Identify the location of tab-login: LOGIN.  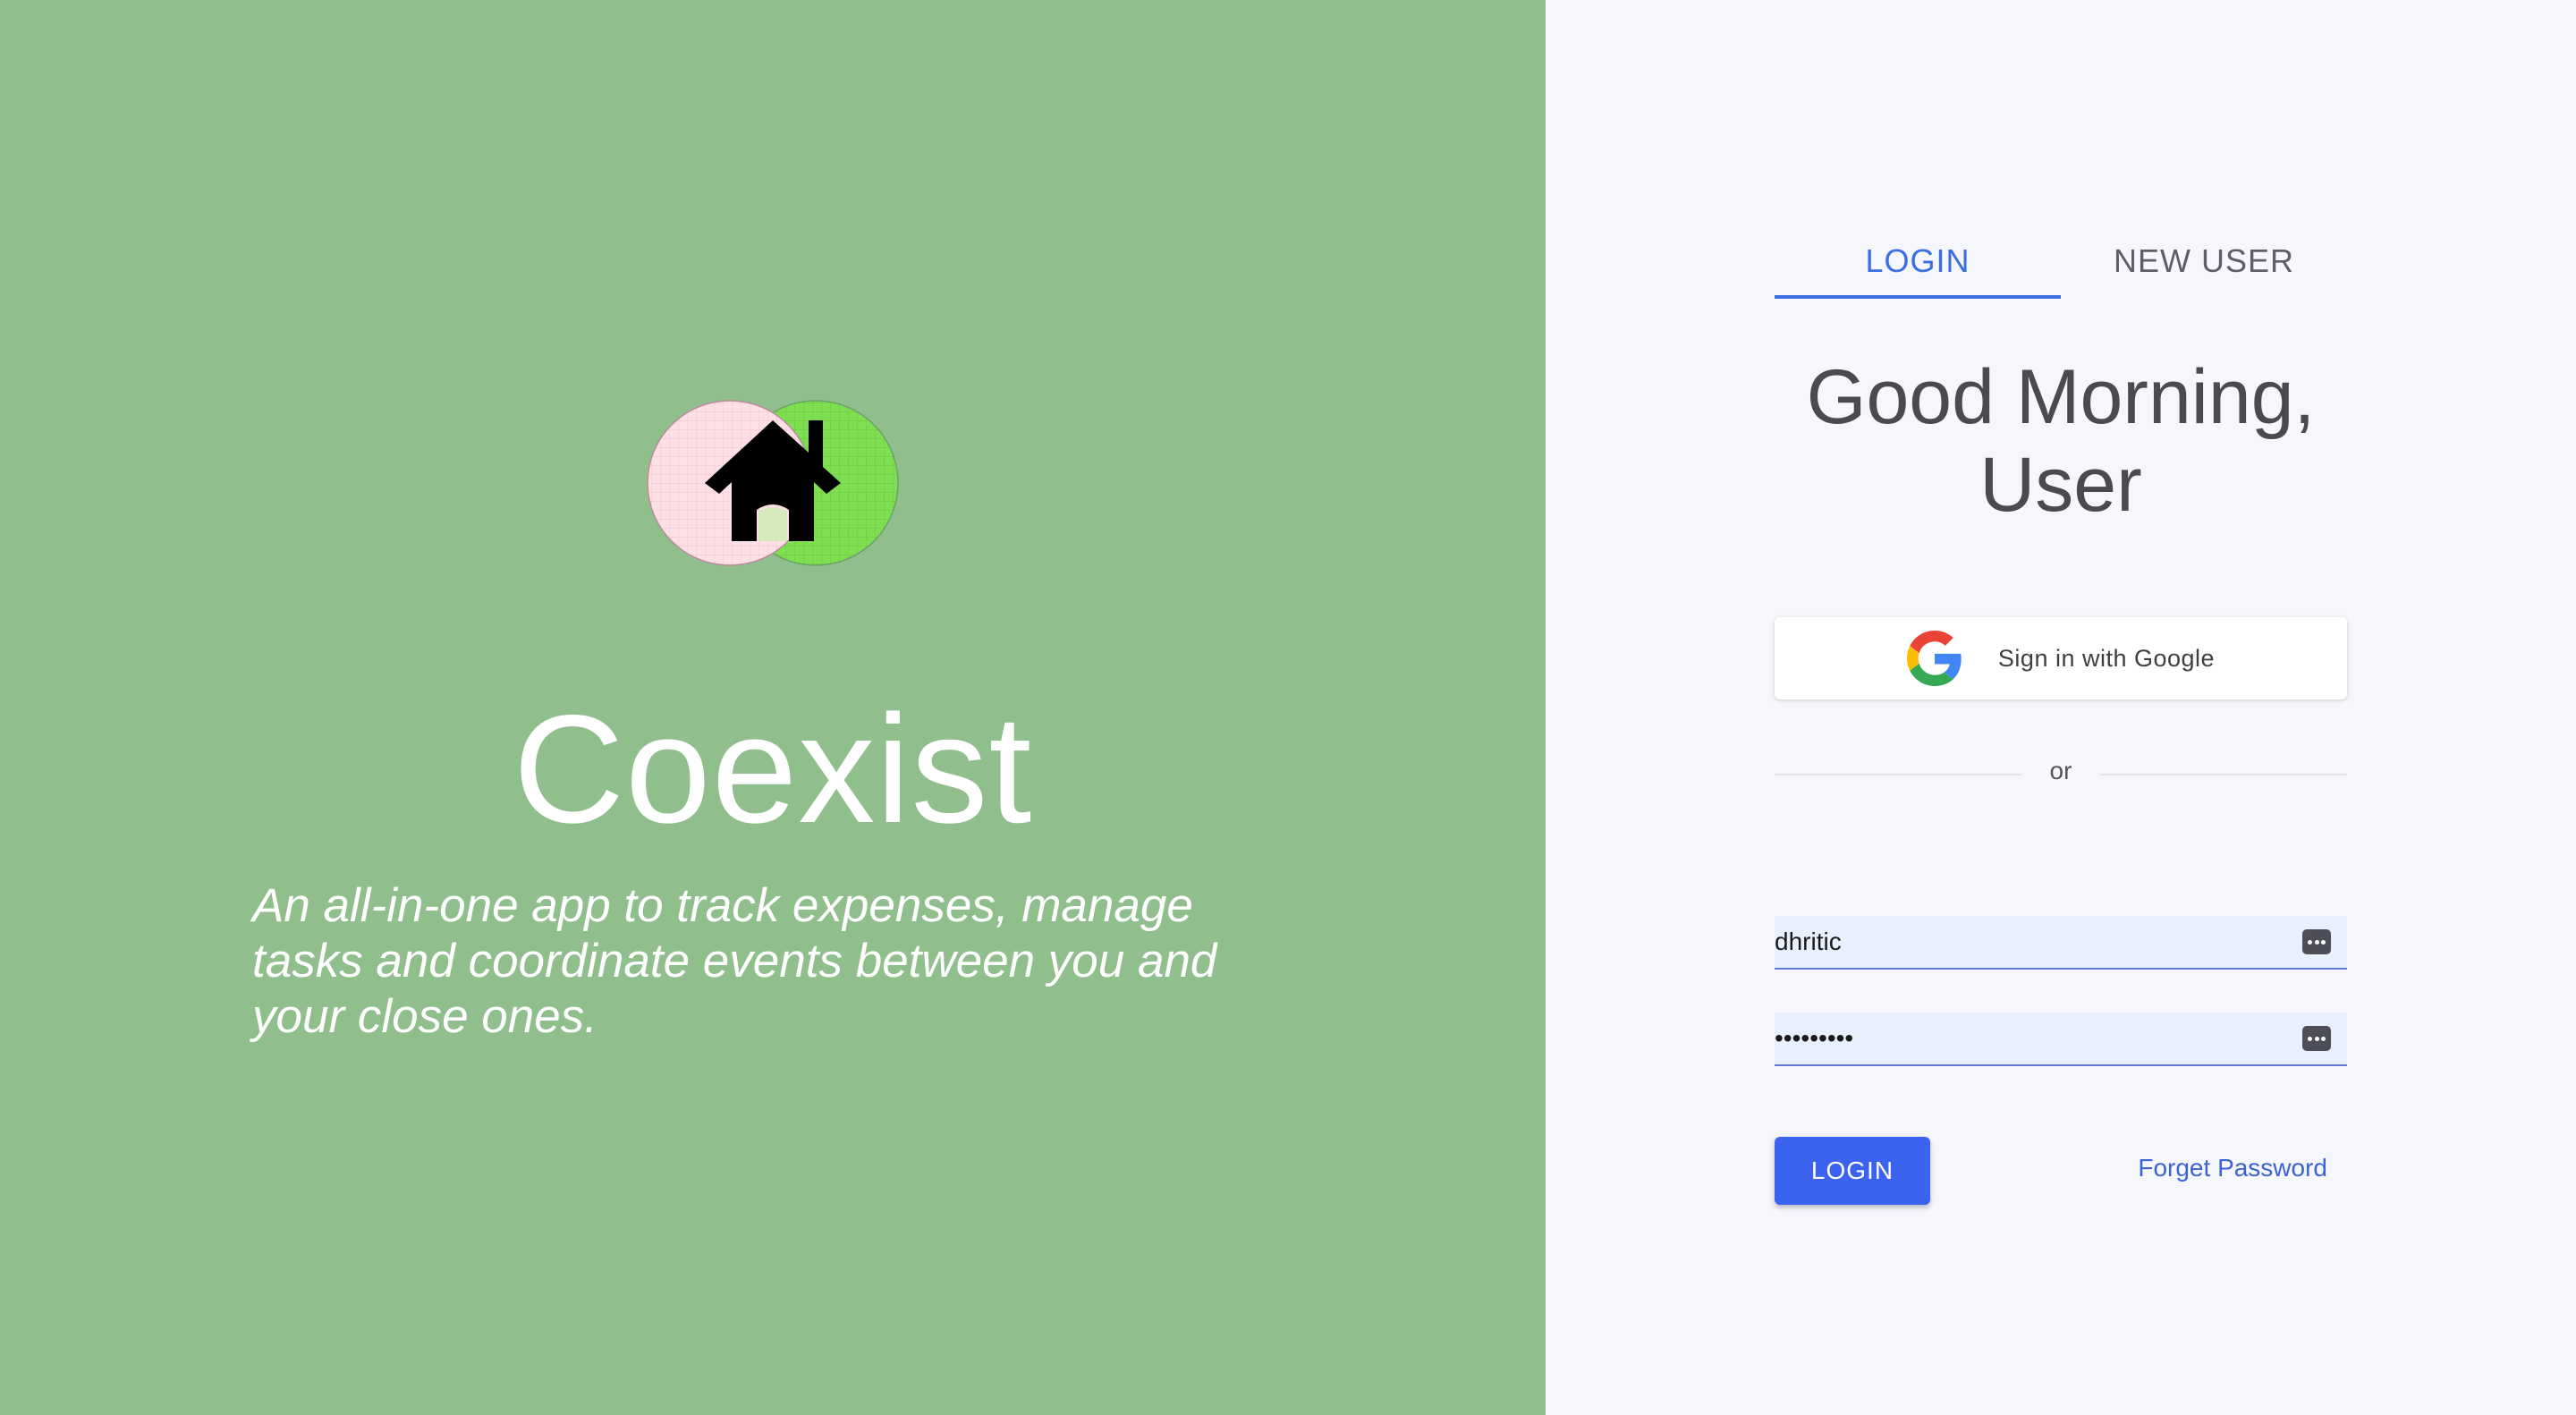
(1918, 262).